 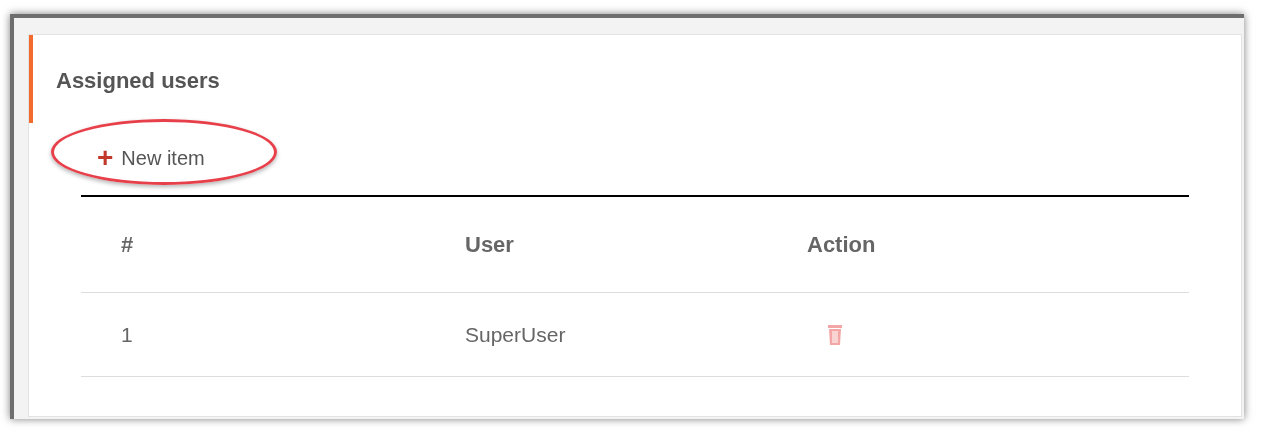 I want to click on column-header: #, so click(x=127, y=244).